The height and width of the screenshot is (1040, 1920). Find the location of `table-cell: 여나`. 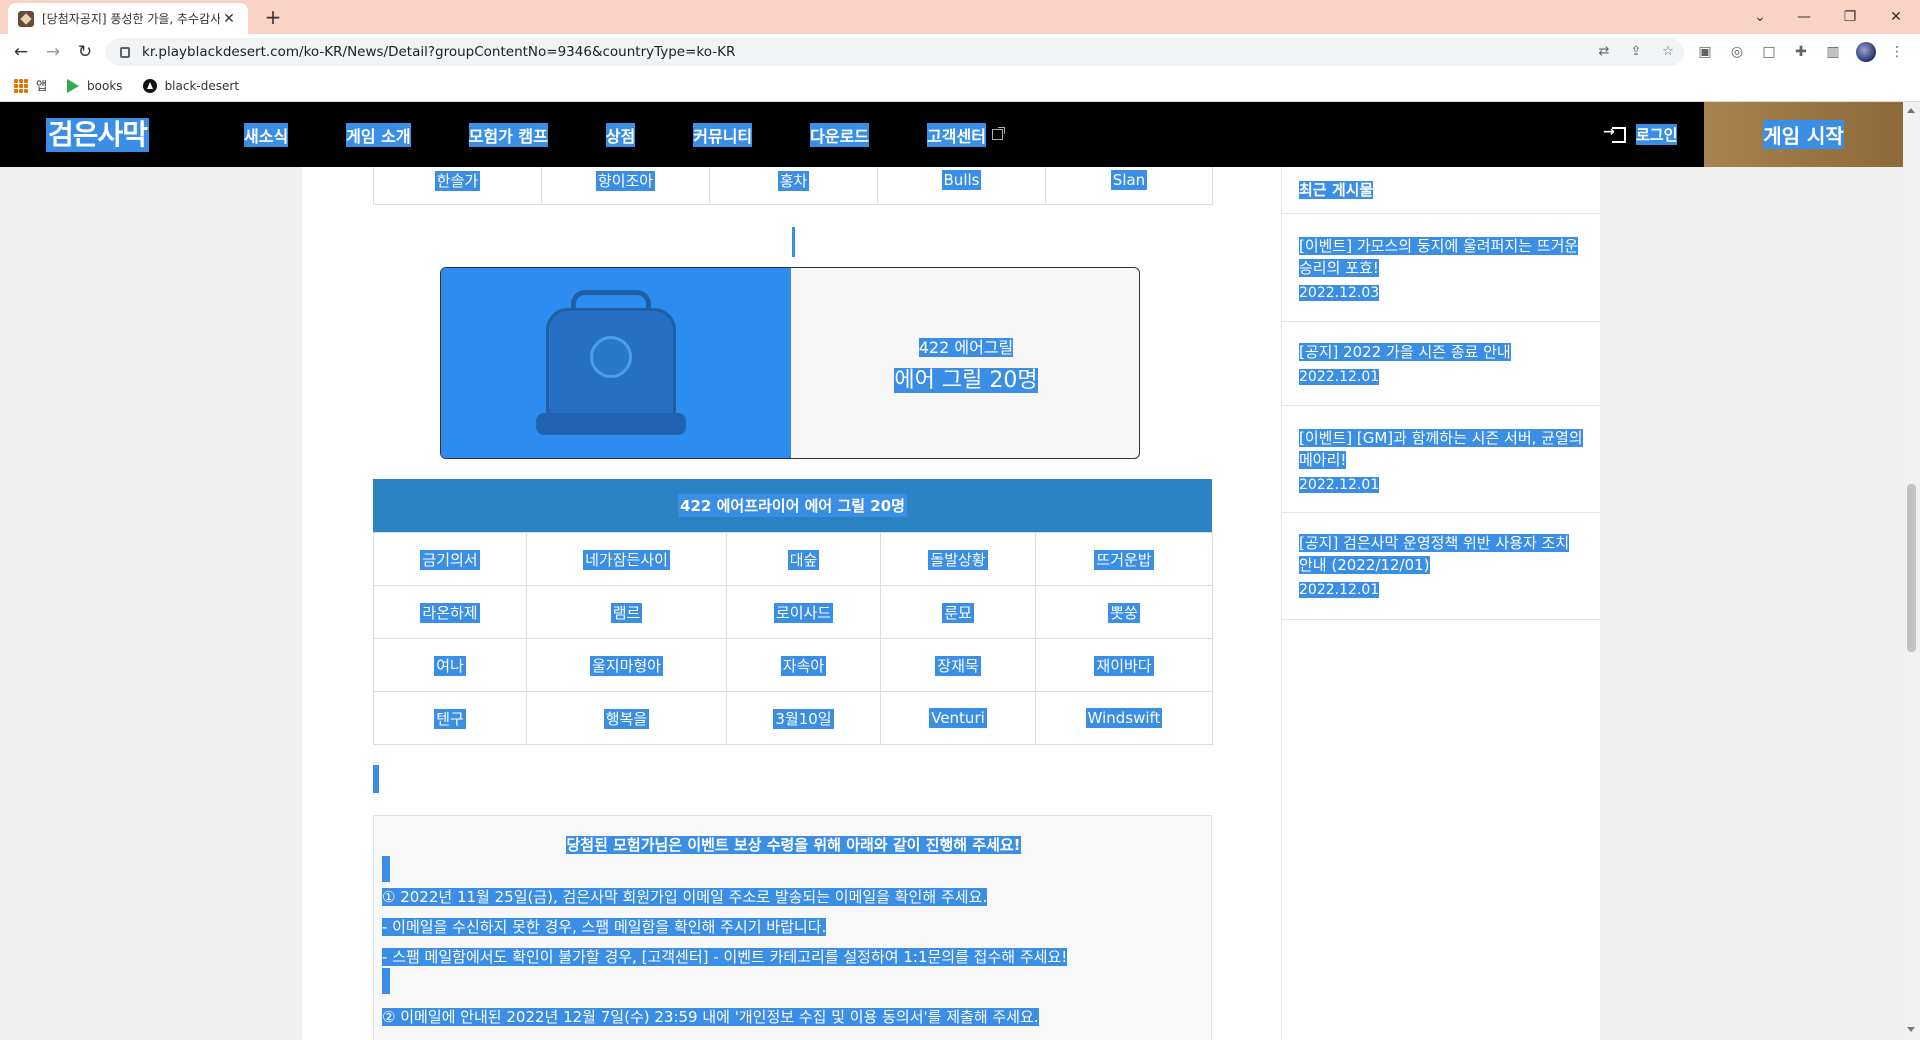

table-cell: 여나 is located at coordinates (450, 665).